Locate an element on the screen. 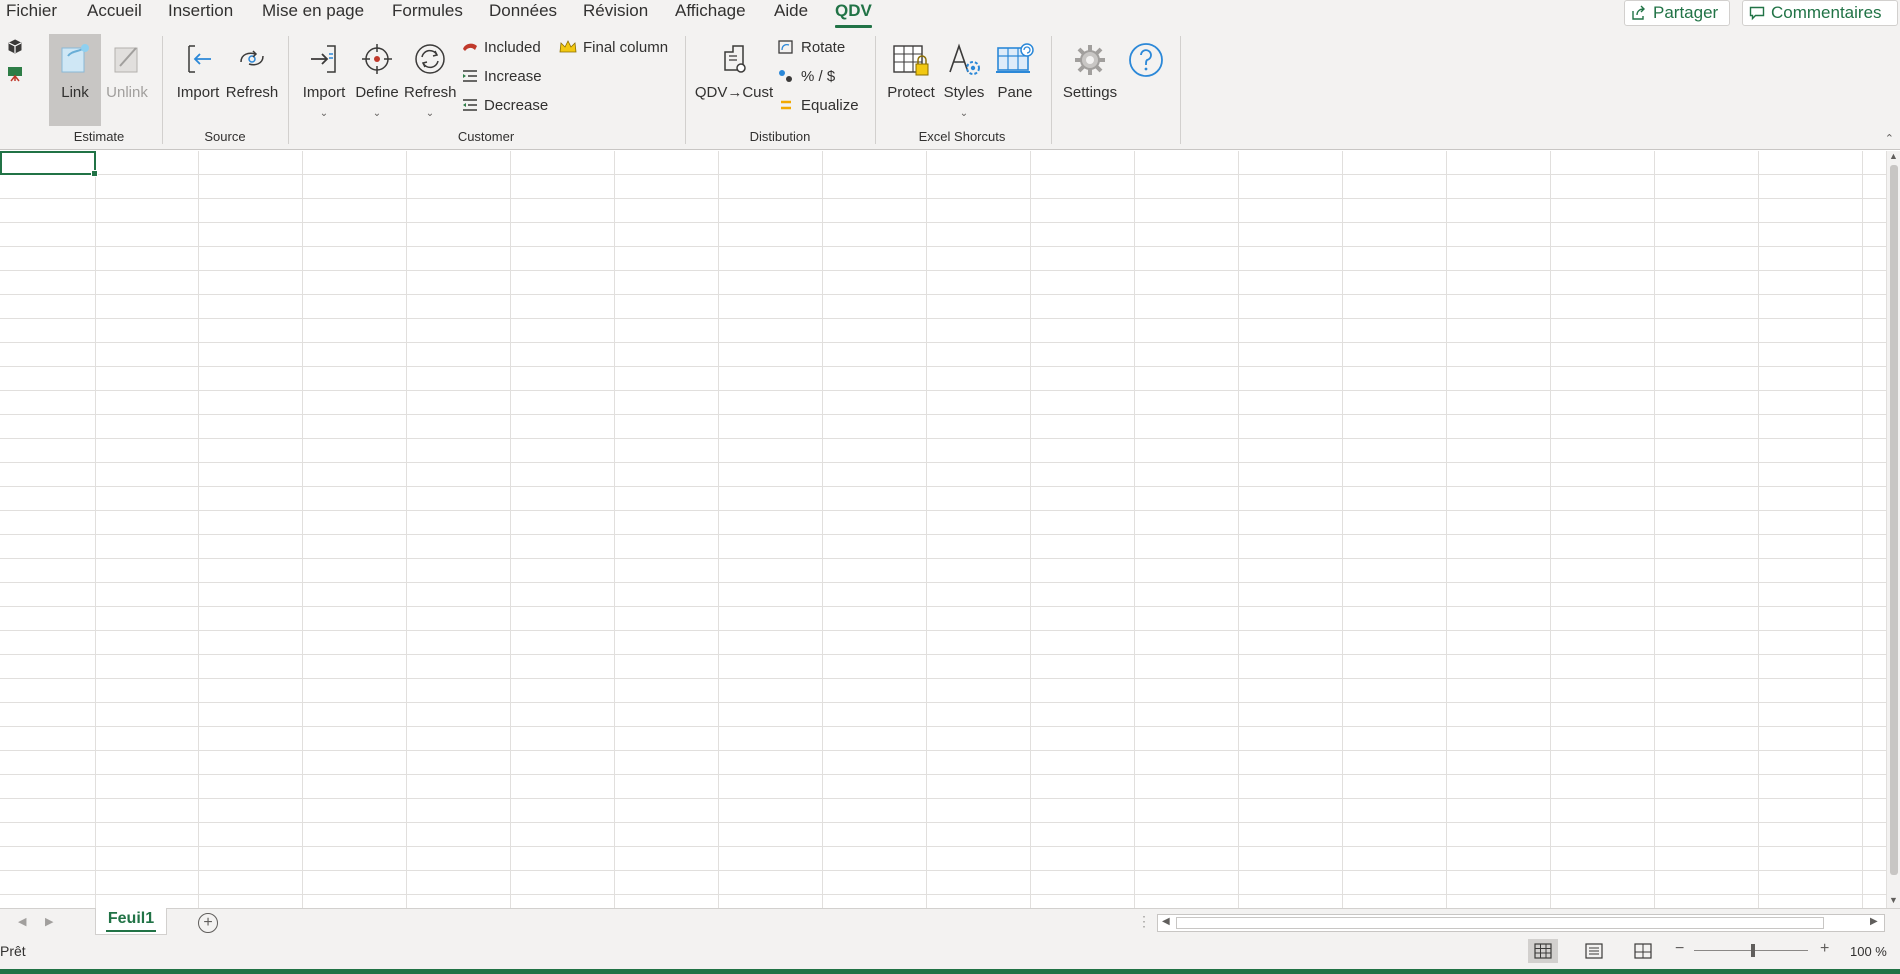 This screenshot has height=974, width=1900. tab-donnees: Données is located at coordinates (523, 11).